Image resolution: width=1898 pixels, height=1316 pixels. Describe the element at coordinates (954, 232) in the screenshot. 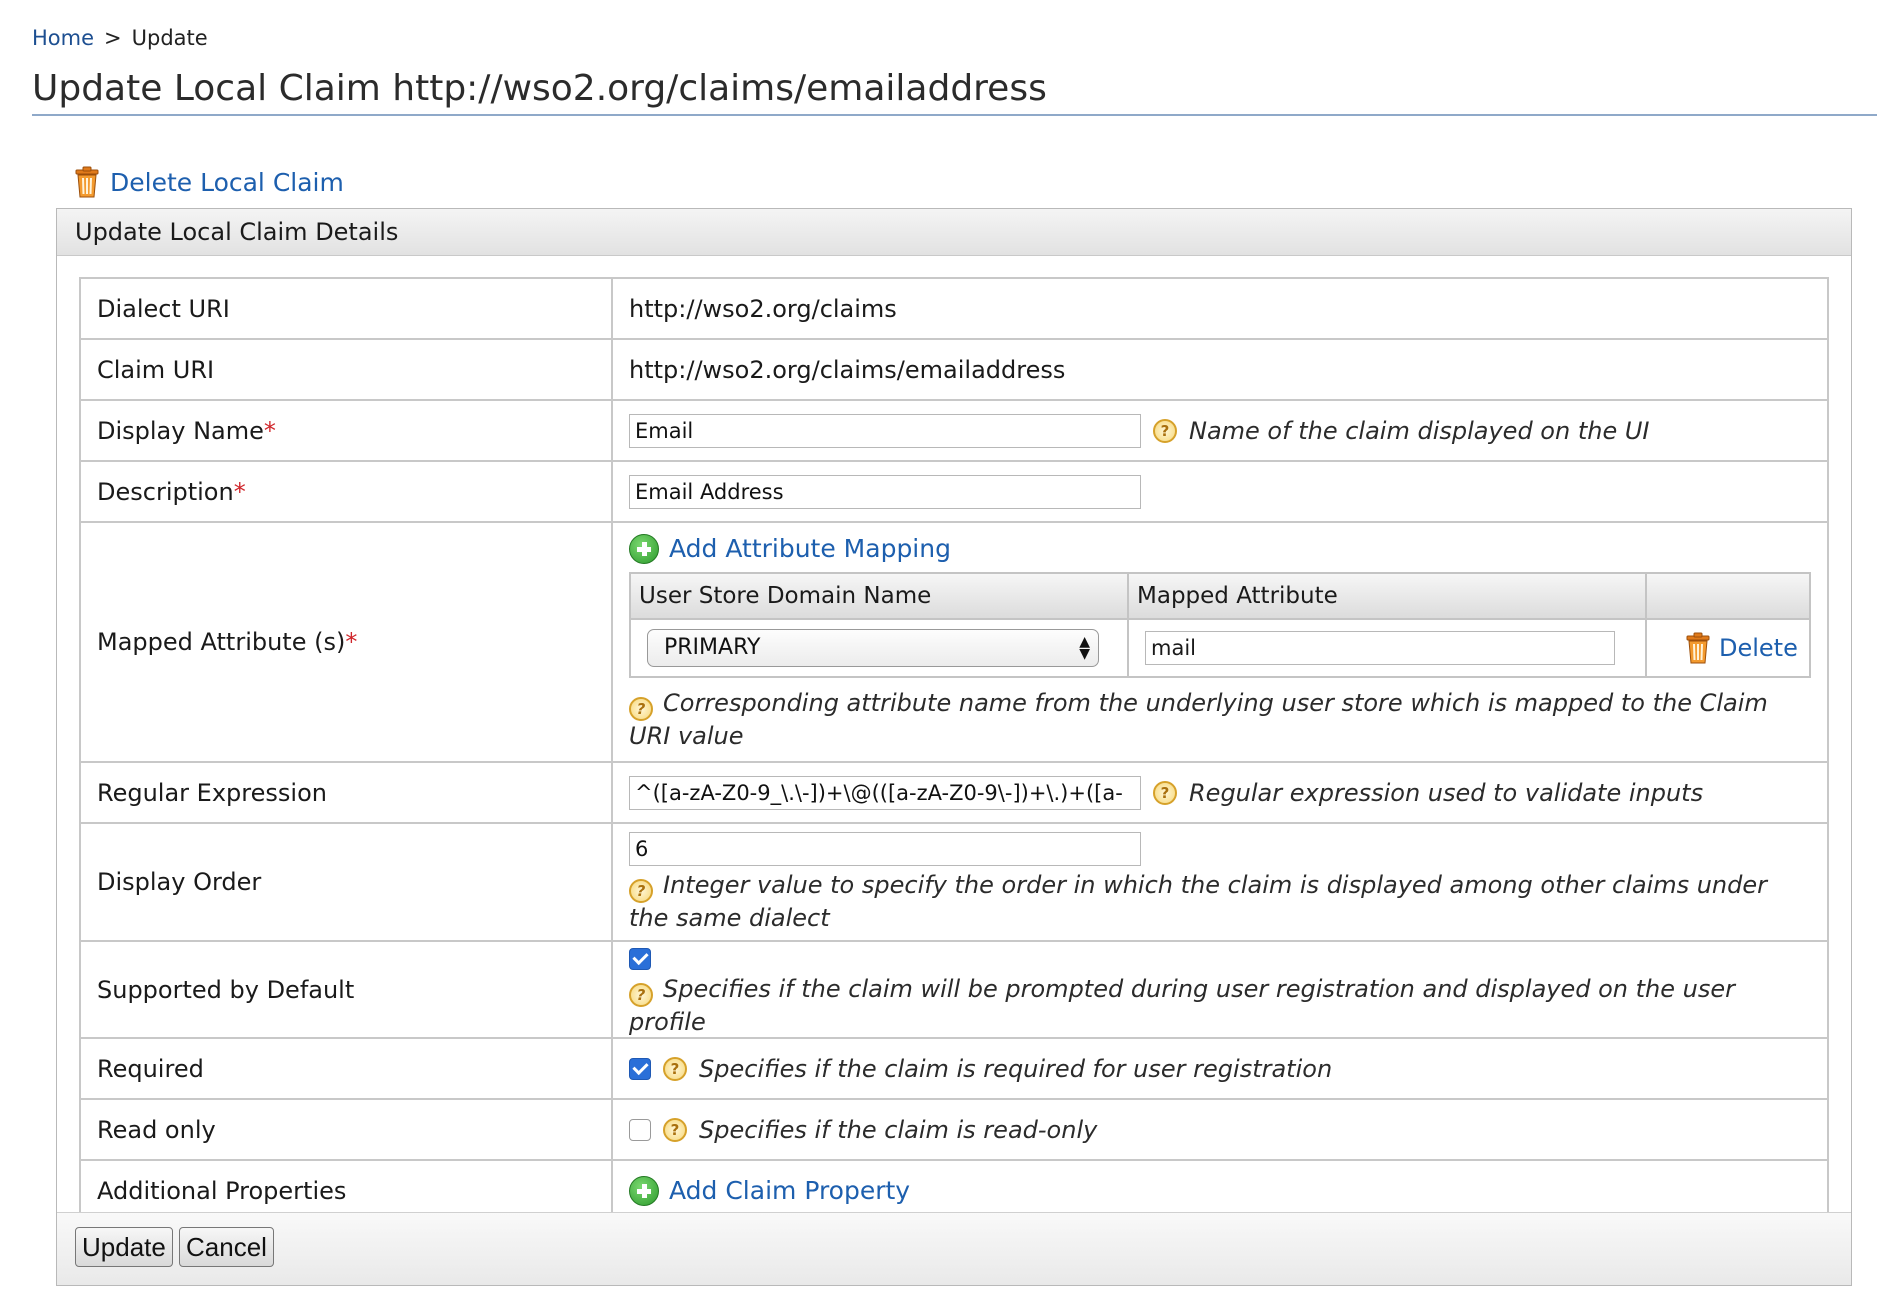

I see `panel-header: Update Local Claim Details` at that location.